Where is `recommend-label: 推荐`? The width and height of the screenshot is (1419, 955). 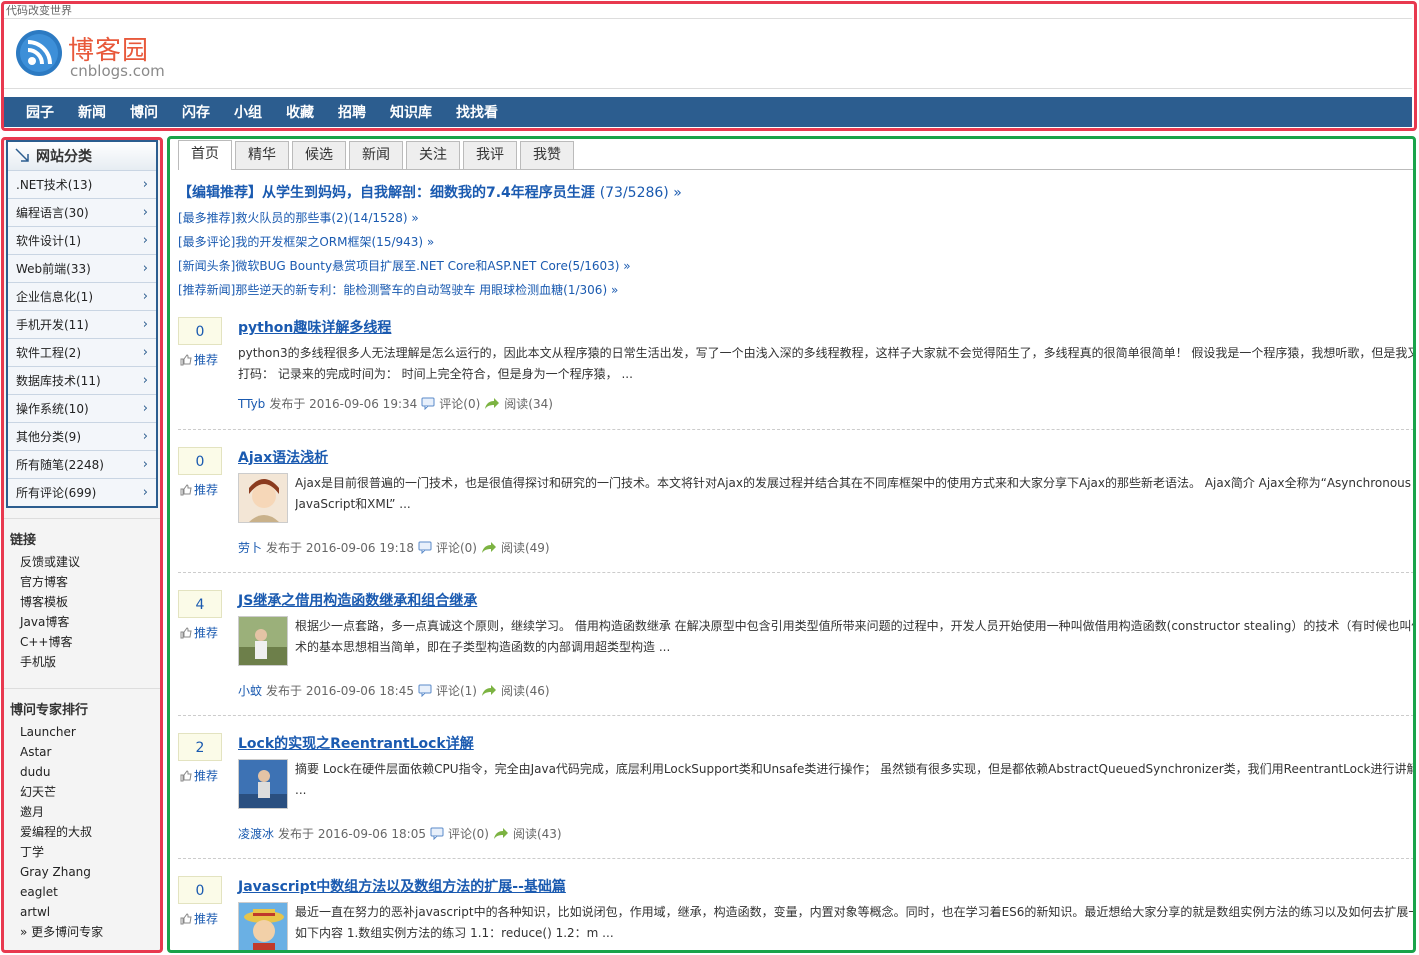 recommend-label: 推荐 is located at coordinates (206, 490).